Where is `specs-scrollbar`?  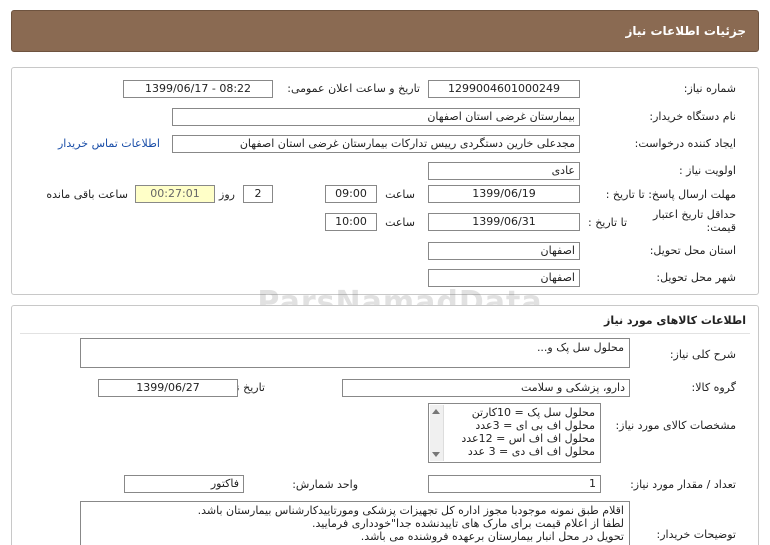 specs-scrollbar is located at coordinates (437, 433).